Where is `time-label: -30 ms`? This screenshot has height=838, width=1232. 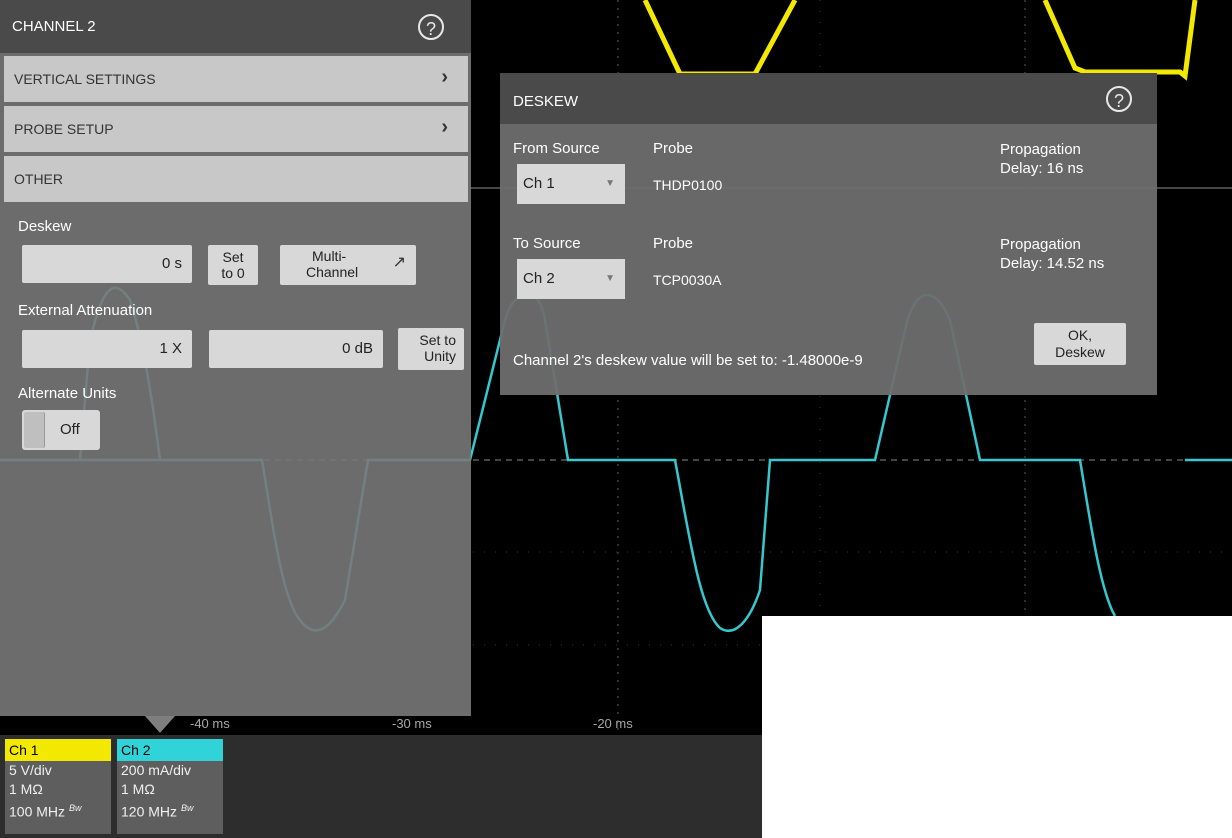 time-label: -30 ms is located at coordinates (412, 723).